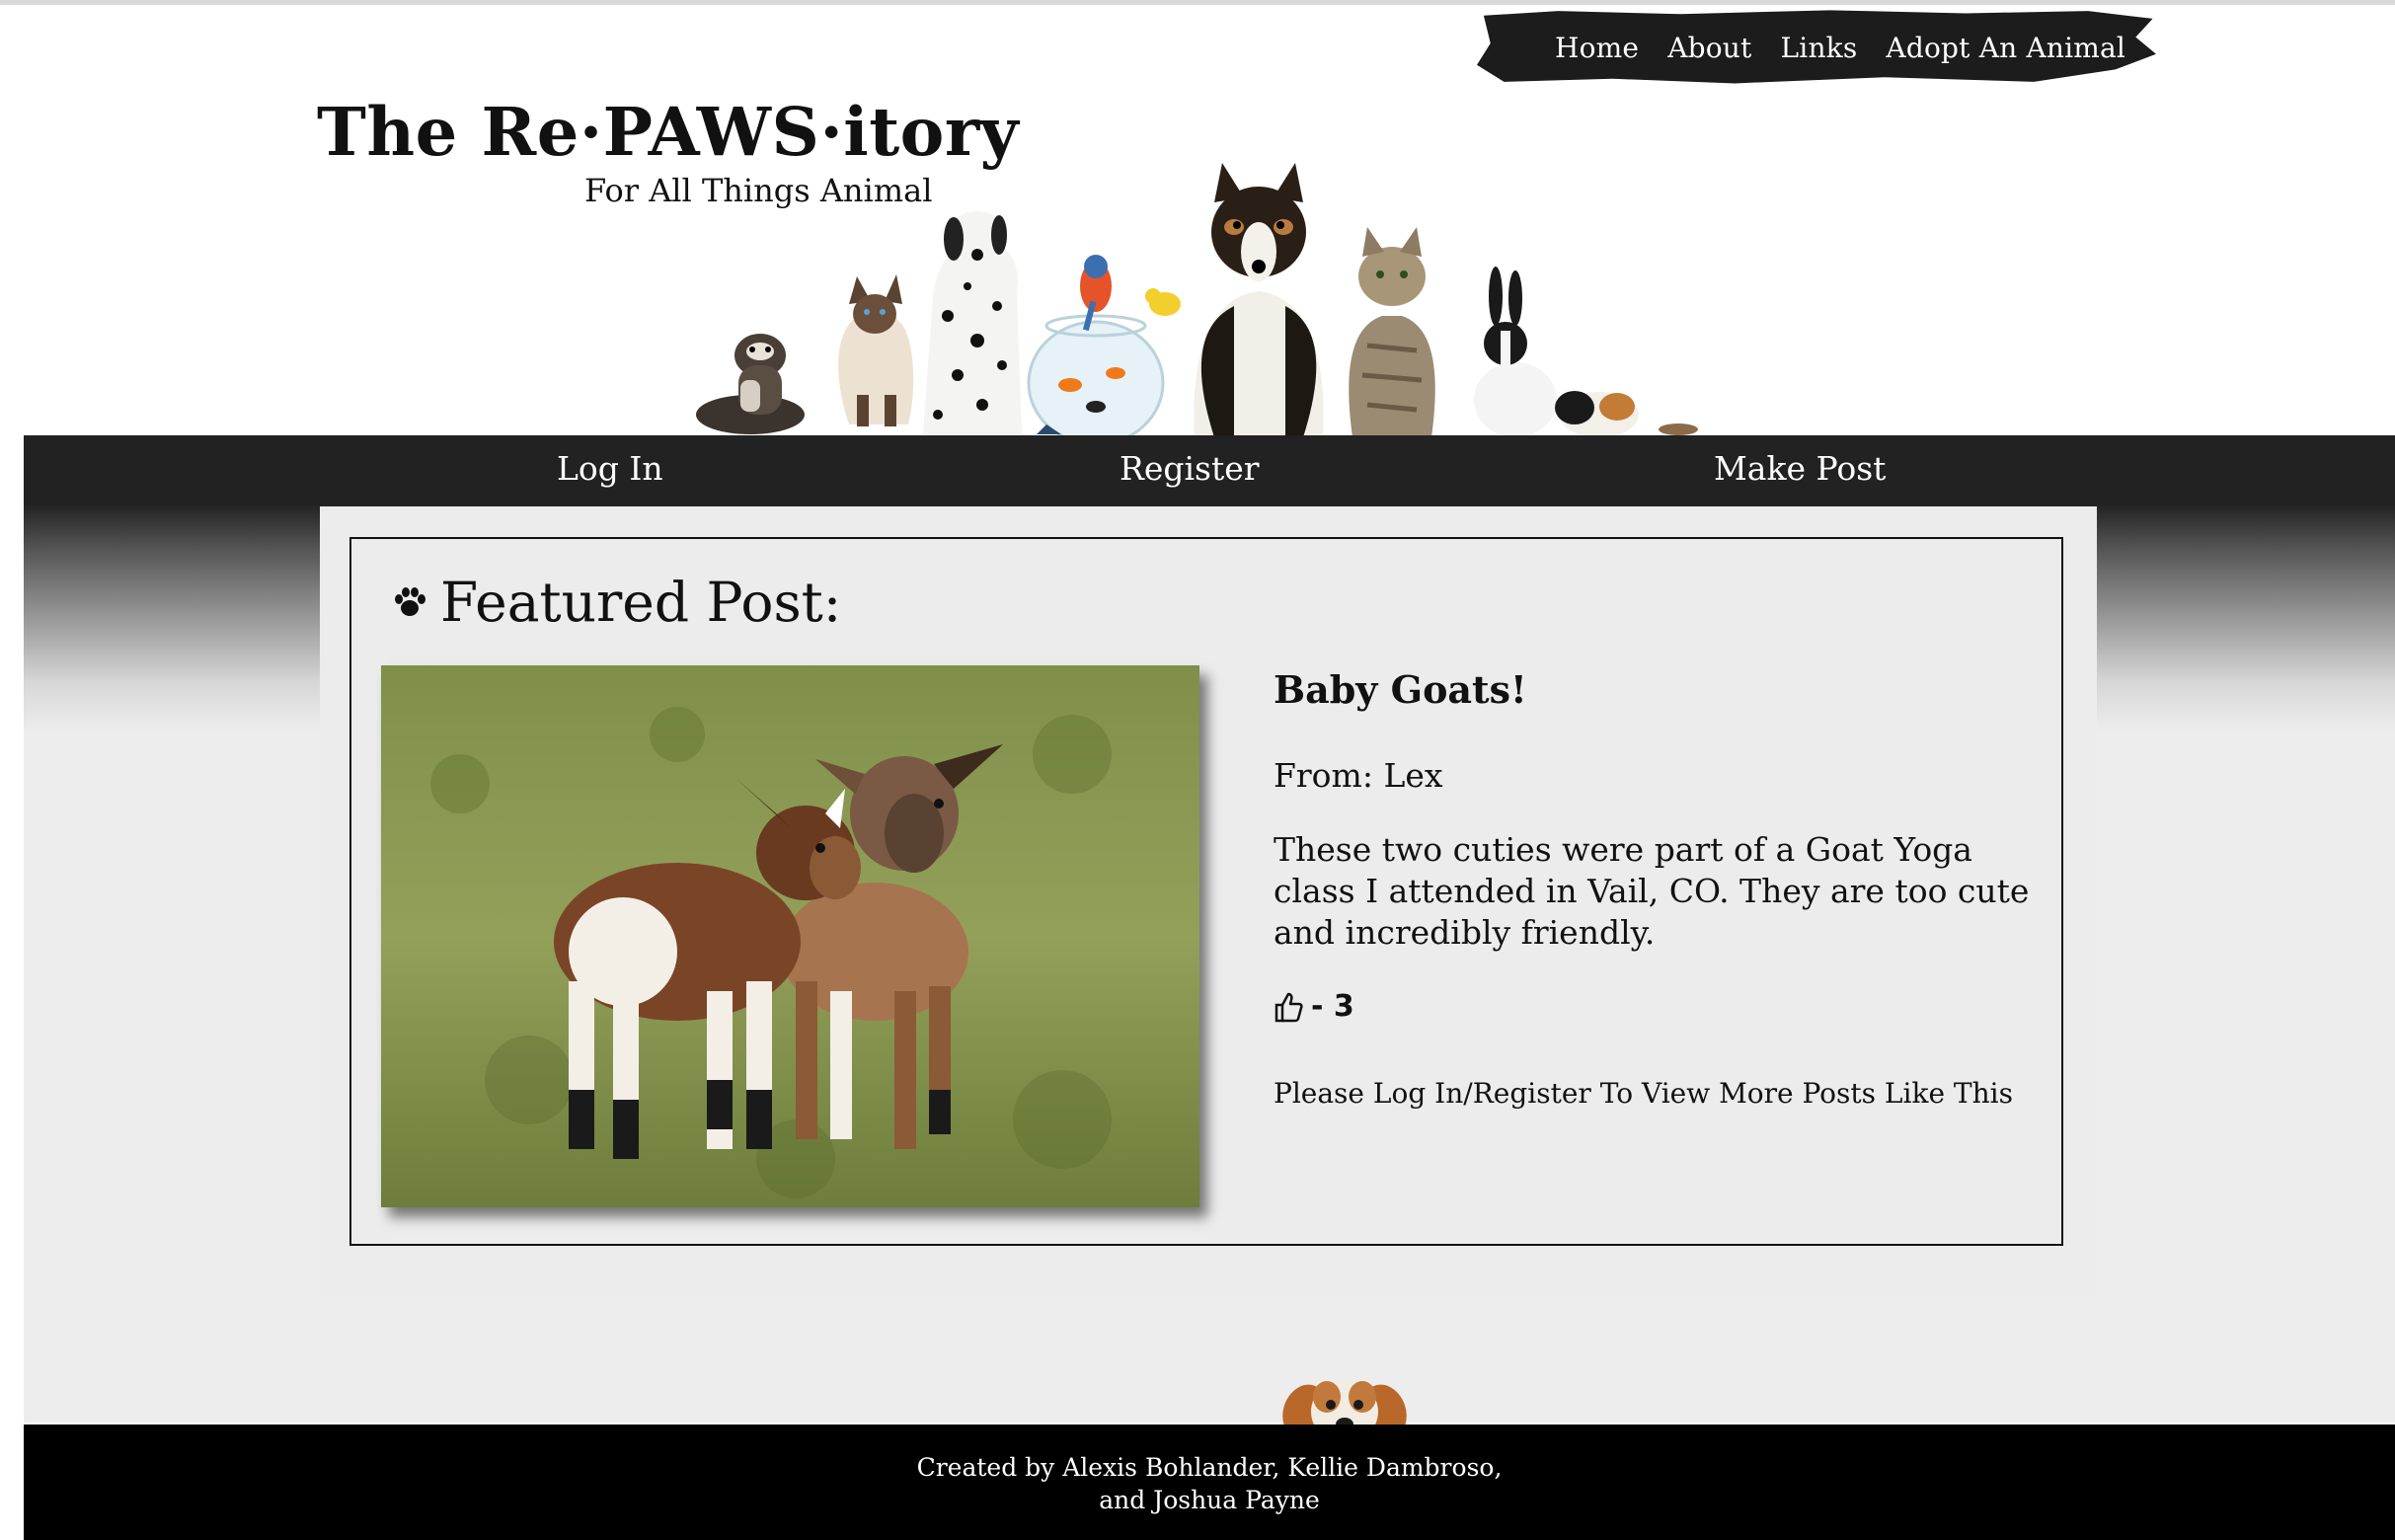 This screenshot has height=1540, width=2395. I want to click on featured-heading: Featured Post:, so click(617, 602).